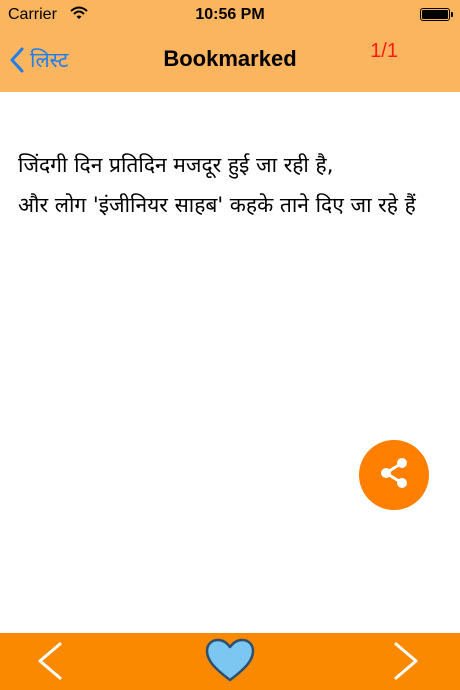  I want to click on previous-arrow-icon, so click(49, 663).